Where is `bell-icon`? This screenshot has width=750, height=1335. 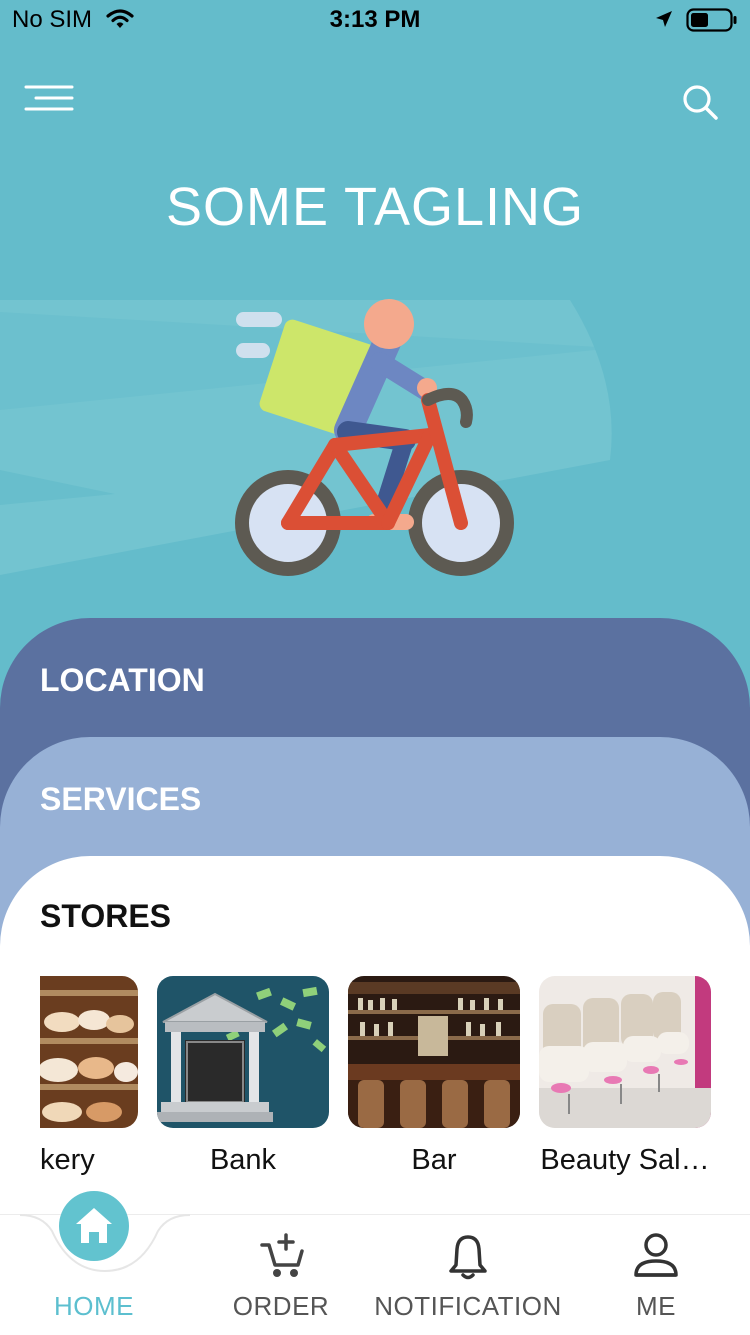
bell-icon is located at coordinates (468, 1257).